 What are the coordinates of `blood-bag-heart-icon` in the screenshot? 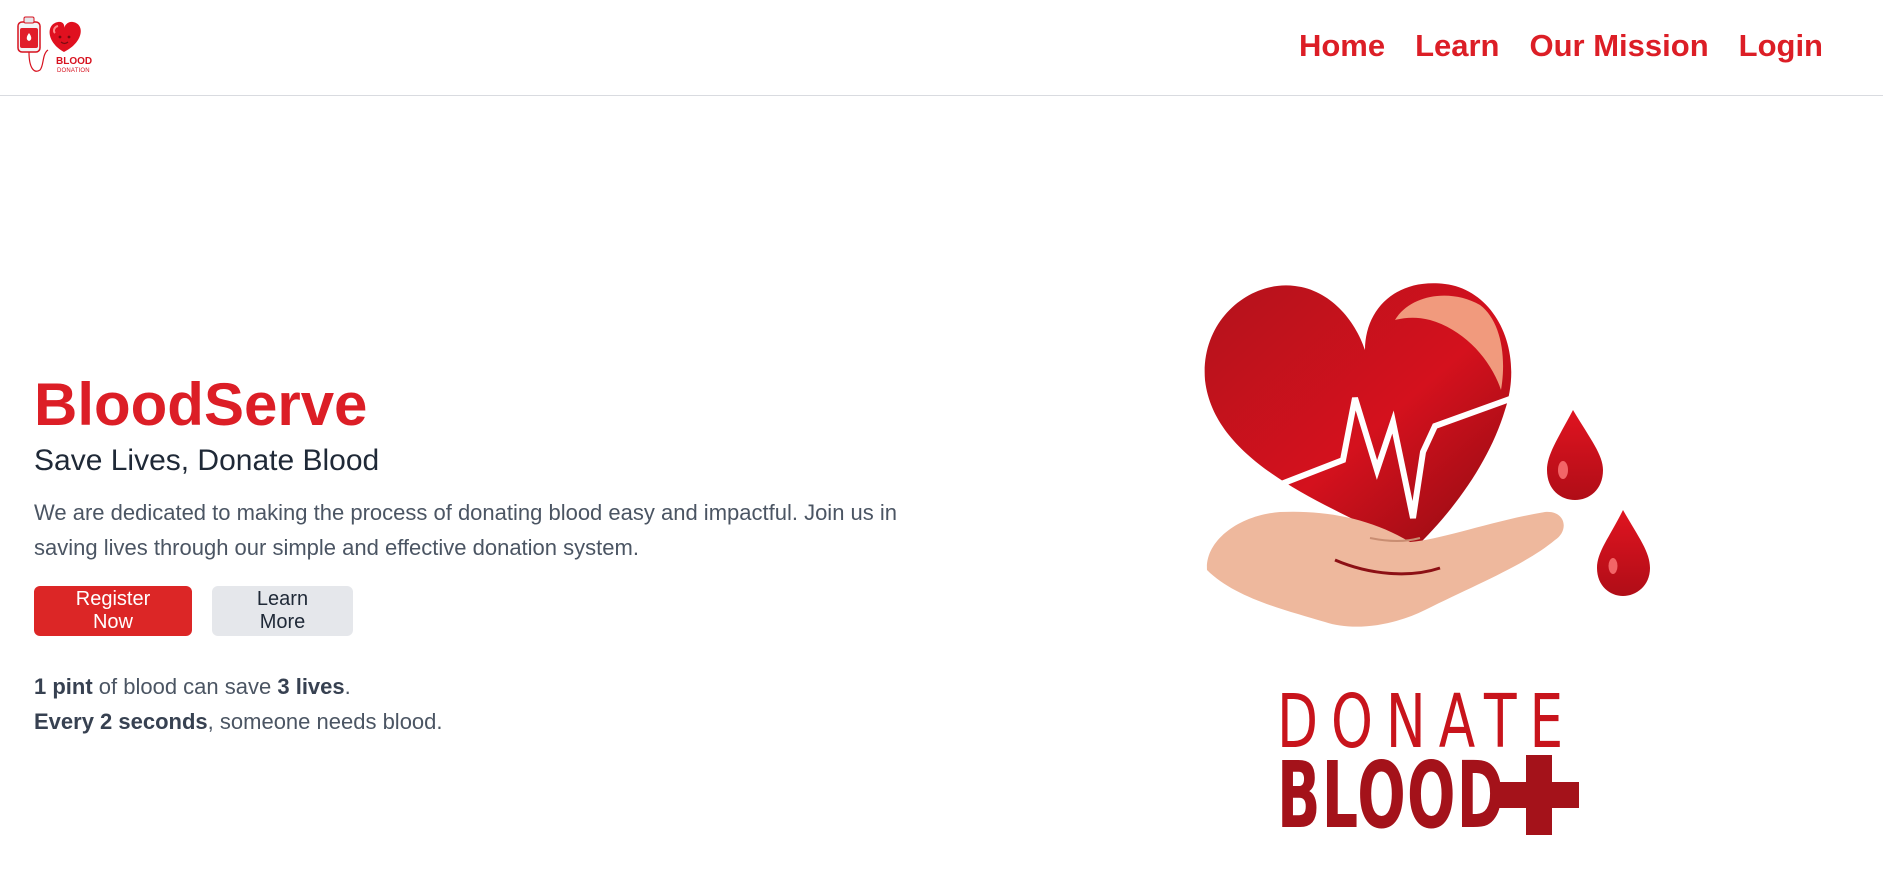 It's located at (49, 44).